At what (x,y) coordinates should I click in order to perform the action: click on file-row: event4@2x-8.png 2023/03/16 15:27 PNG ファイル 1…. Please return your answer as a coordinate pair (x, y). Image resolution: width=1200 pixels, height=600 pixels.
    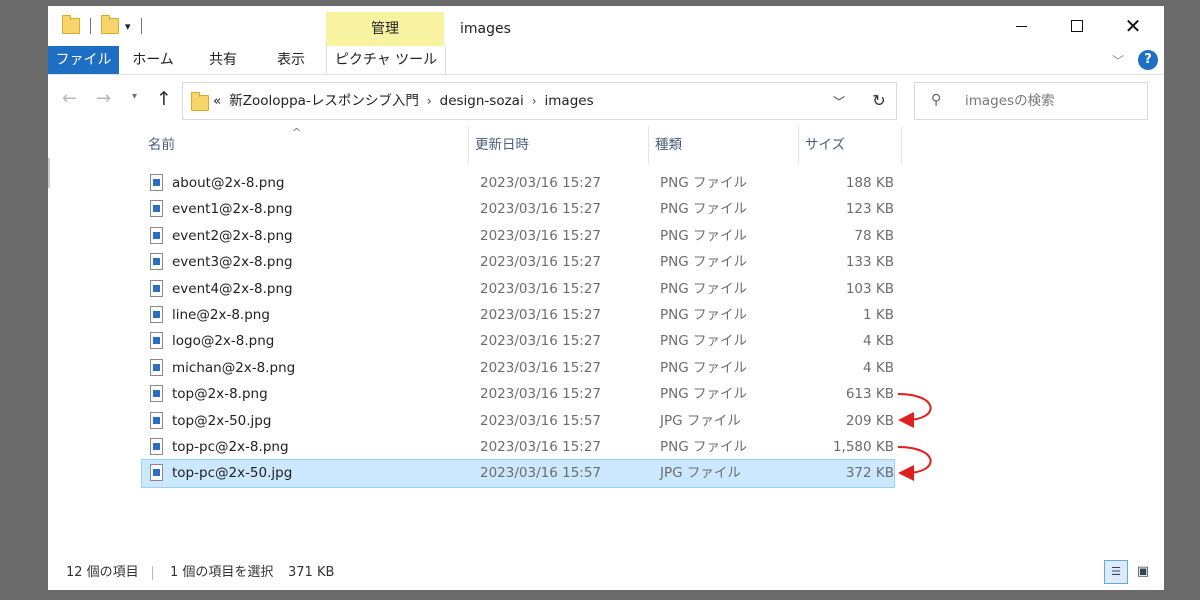
    Looking at the image, I should click on (518, 289).